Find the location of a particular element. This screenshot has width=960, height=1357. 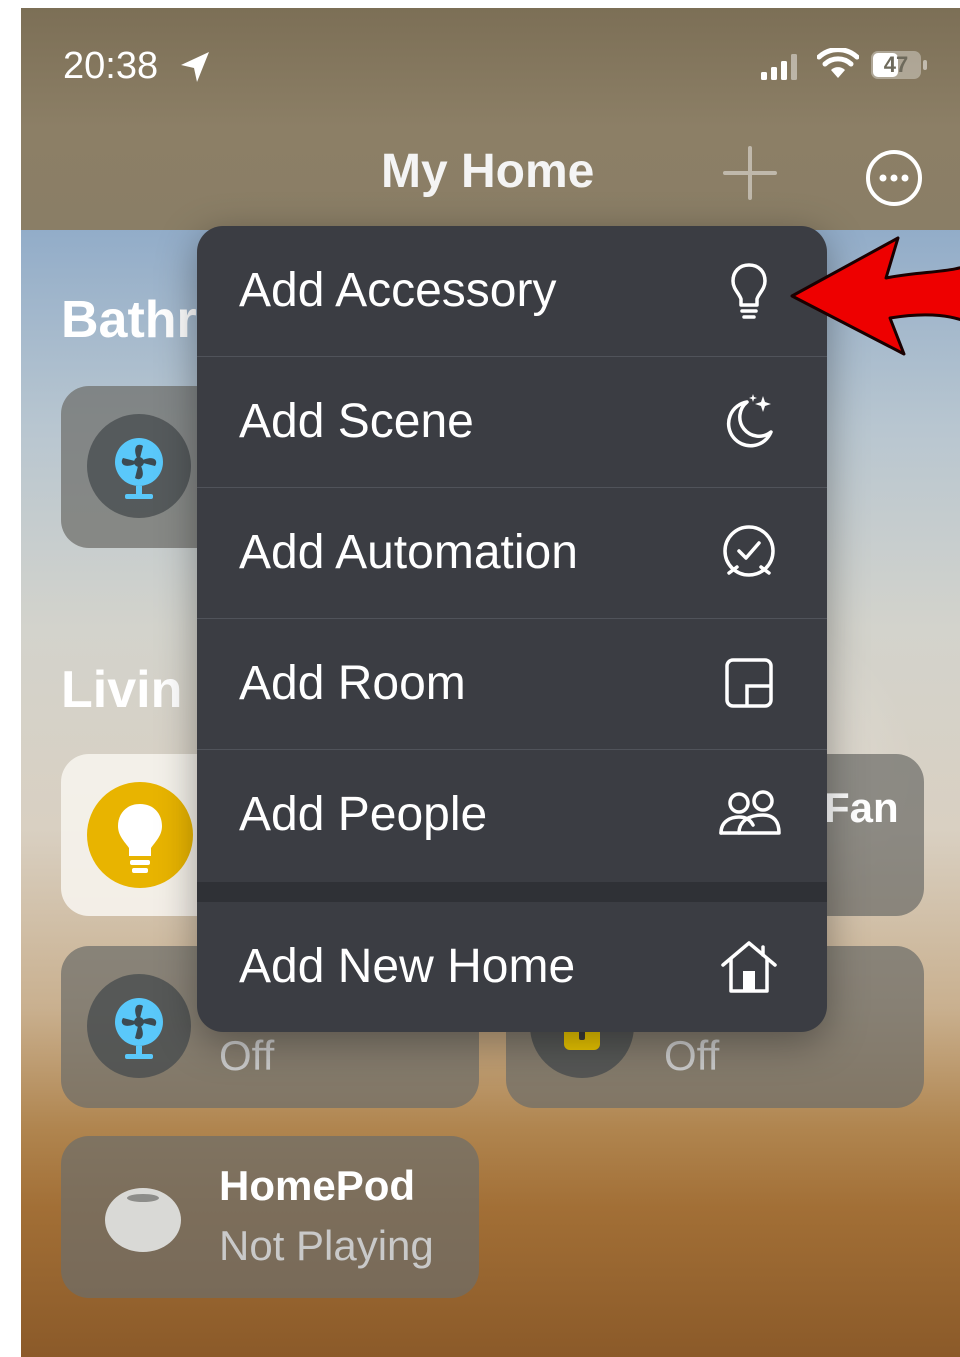

menu-item-label: Add People is located at coordinates (363, 814).